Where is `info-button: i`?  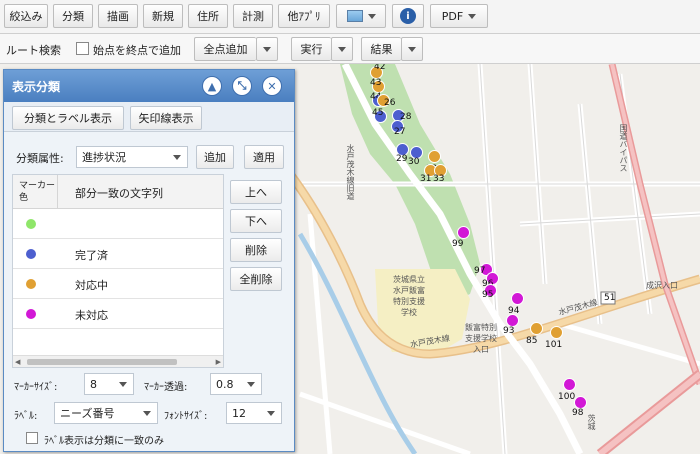
info-button: i is located at coordinates (408, 16).